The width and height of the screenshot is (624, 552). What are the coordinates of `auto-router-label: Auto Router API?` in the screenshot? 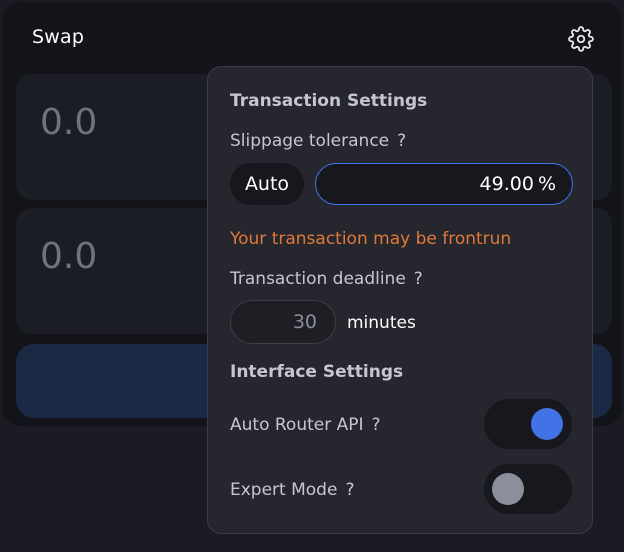 It's located at (305, 425).